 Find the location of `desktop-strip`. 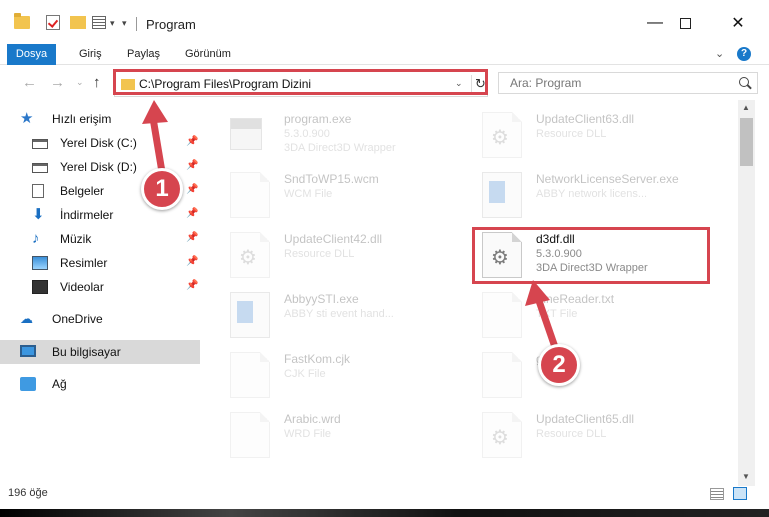

desktop-strip is located at coordinates (384, 513).